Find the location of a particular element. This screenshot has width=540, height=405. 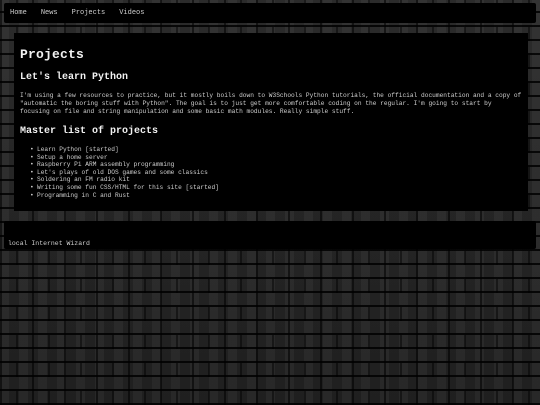

nav-link-news: News is located at coordinates (49, 13).